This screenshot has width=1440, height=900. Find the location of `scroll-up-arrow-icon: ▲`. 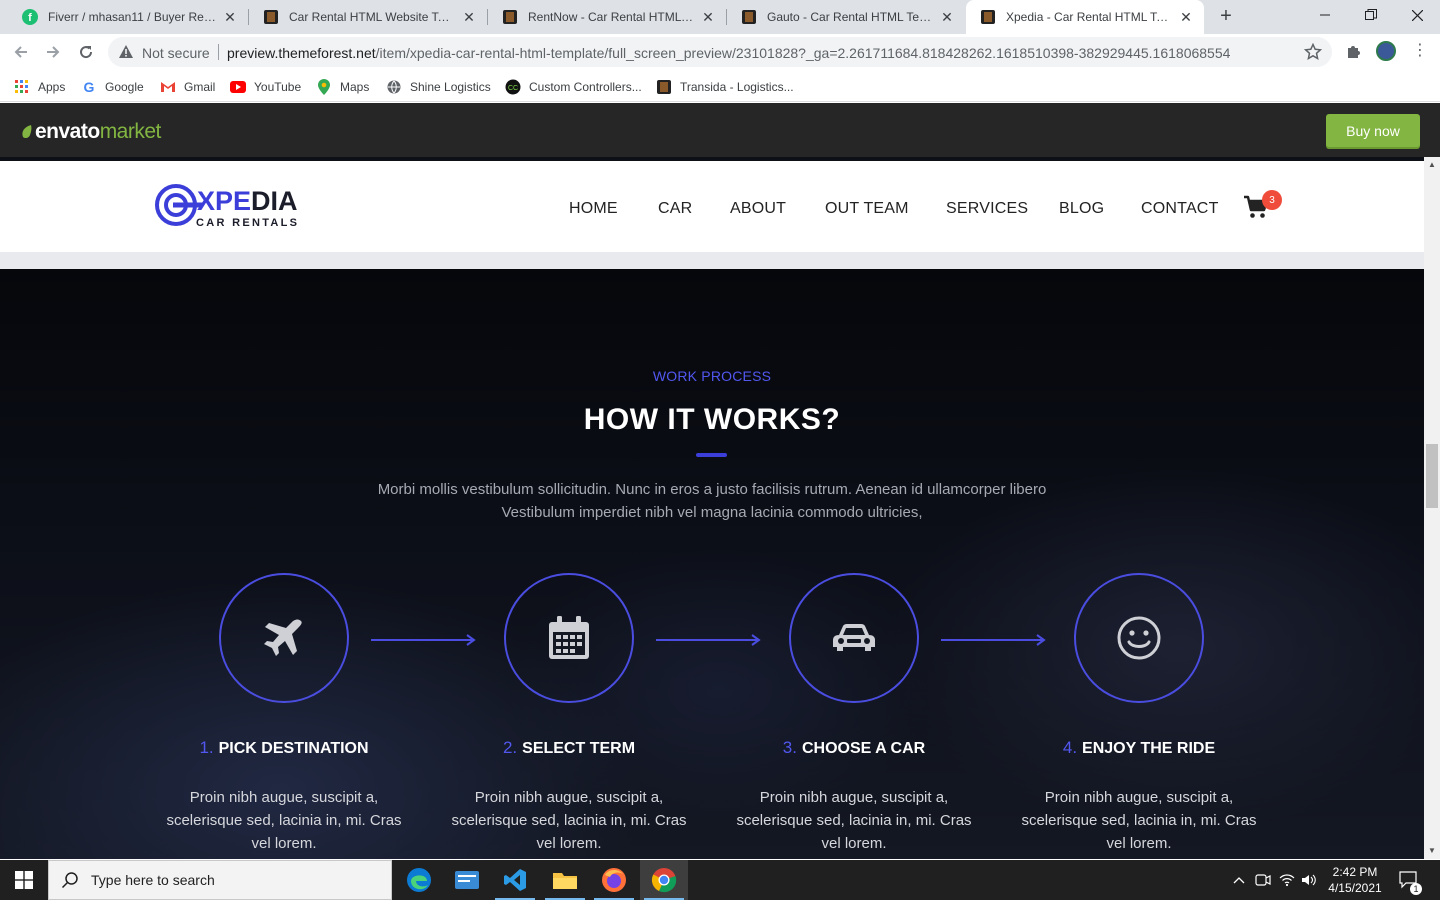

scroll-up-arrow-icon: ▲ is located at coordinates (1432, 165).